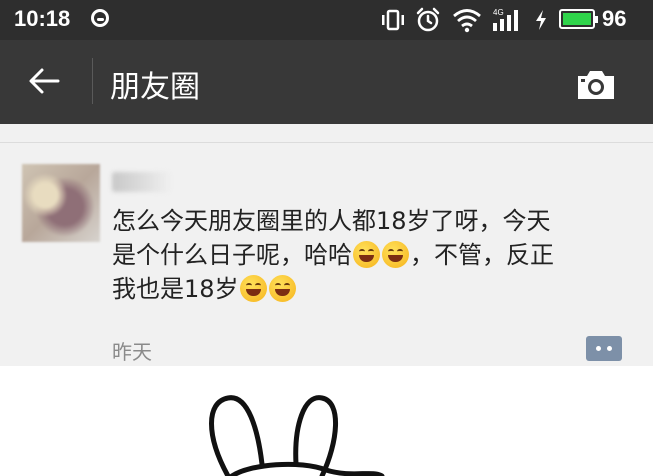  Describe the element at coordinates (498, 12) in the screenshot. I see `svg-text: 4G` at that location.